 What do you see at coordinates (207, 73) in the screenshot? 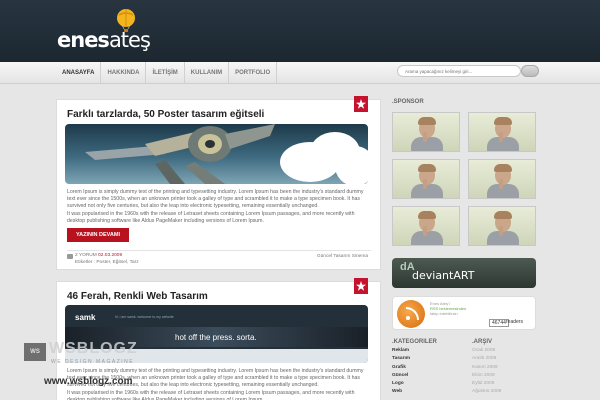
I see `nav-item-kullanim: KULLANIM` at bounding box center [207, 73].